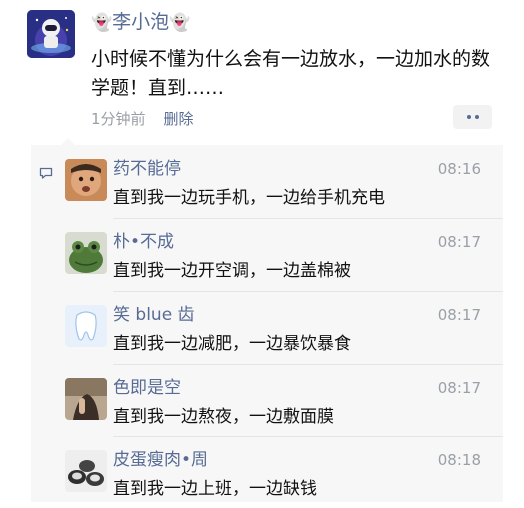  I want to click on comment-item: 皮蛋瘦肉•周 08:18 直到我一边上班，一边缺钱, so click(267, 472).